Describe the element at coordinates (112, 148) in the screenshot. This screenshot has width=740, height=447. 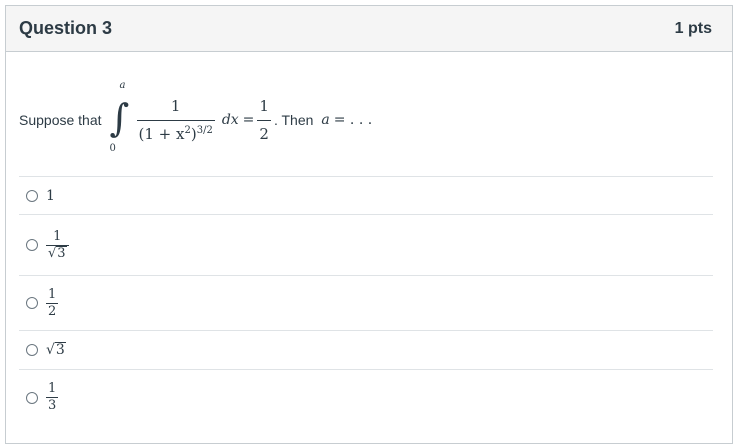
I see `integral-lower-limit: 0` at that location.